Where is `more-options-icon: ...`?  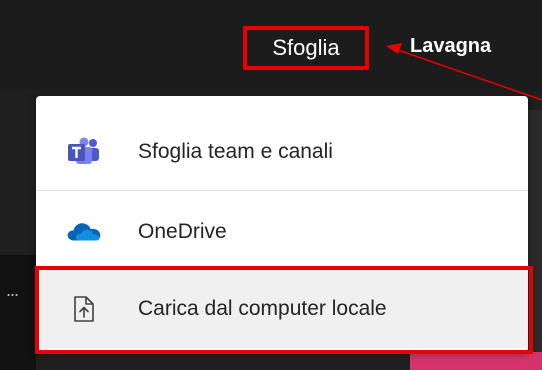 more-options-icon: ... is located at coordinates (12, 290).